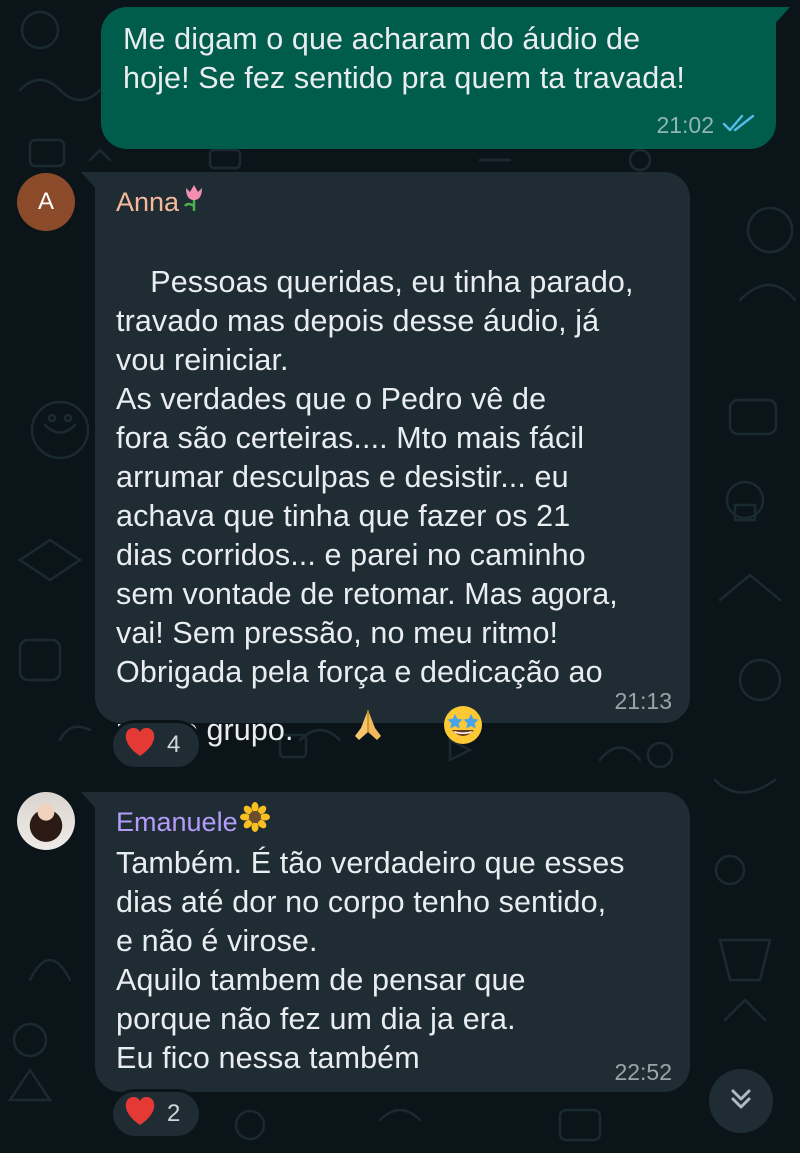 The height and width of the screenshot is (1153, 800). I want to click on reaction-count: 2, so click(174, 1113).